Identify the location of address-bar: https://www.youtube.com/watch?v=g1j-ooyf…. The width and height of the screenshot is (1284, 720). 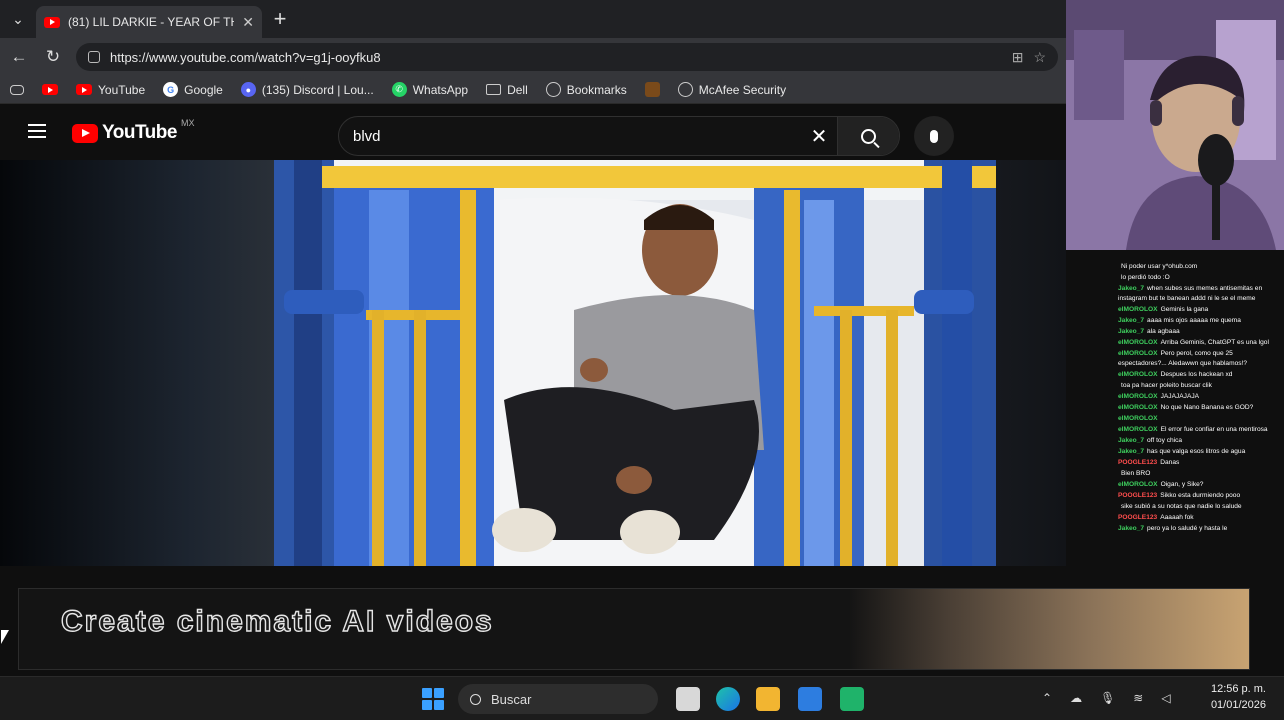
(567, 57).